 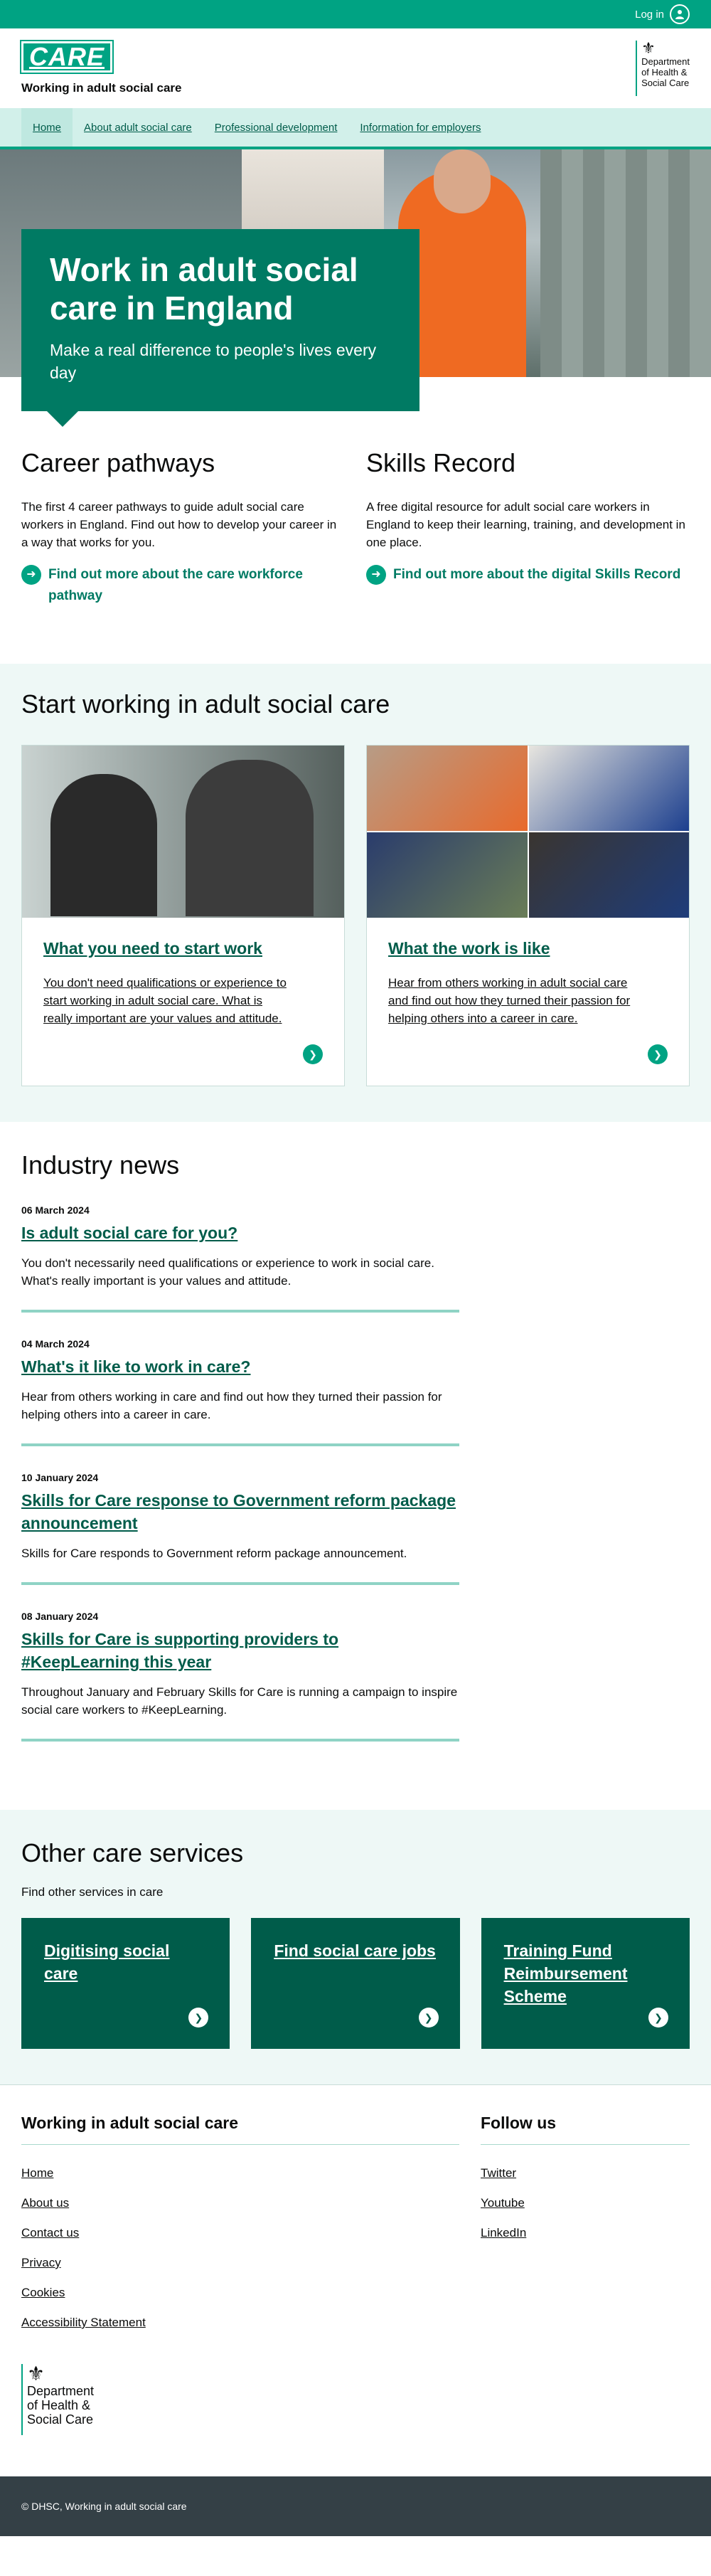 I want to click on service-card-title: Digitising social care, so click(x=107, y=1962).